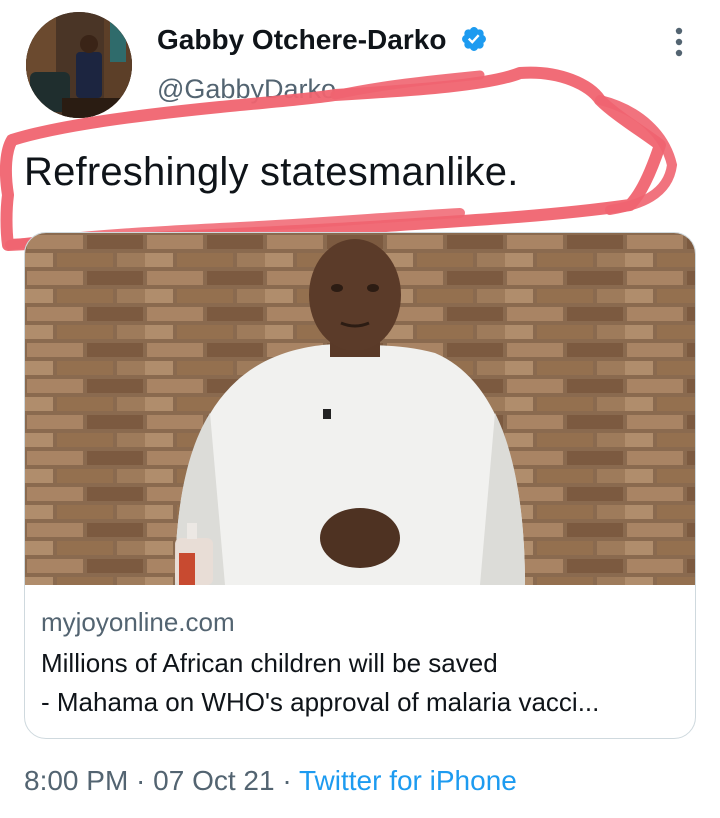 Image resolution: width=720 pixels, height=818 pixels. I want to click on tweet-text: Refreshingly statesmanlike., so click(271, 172).